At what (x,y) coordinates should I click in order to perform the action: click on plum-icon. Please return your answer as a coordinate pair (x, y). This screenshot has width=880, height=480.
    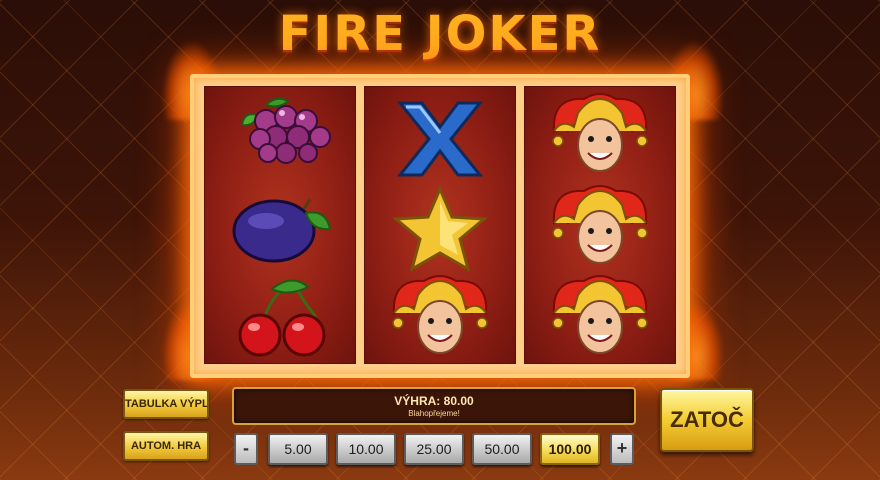
    Looking at the image, I should click on (282, 230).